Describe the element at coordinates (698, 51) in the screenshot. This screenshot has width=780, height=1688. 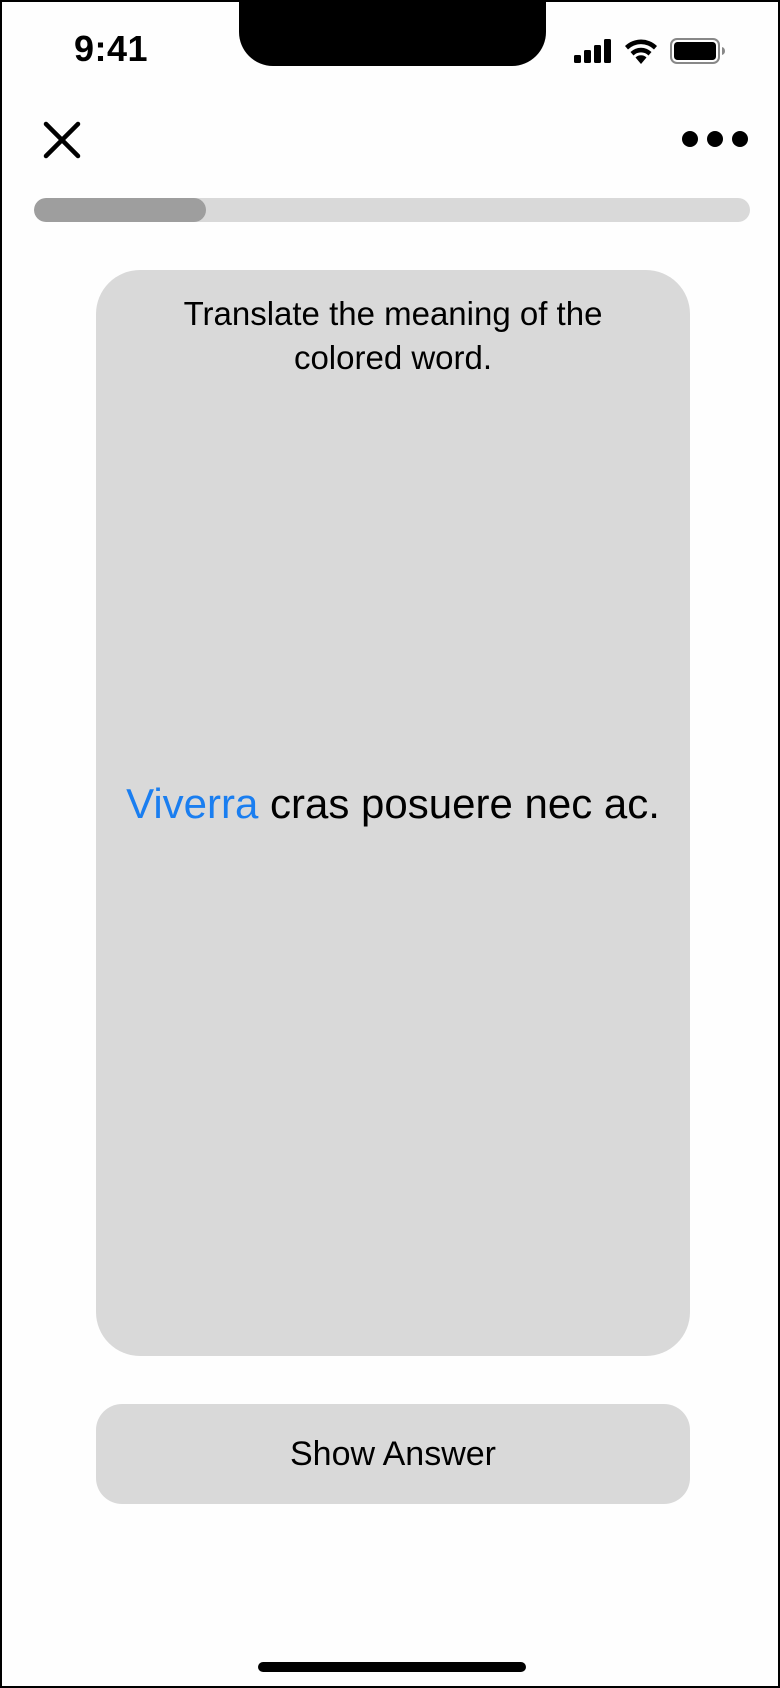
I see `battery-icon` at that location.